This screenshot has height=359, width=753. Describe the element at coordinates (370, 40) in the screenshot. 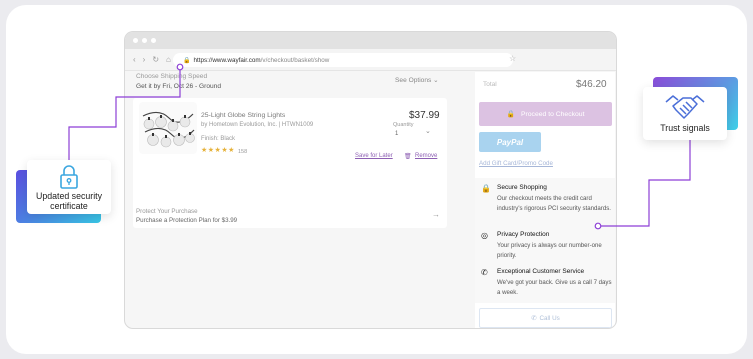

I see `browser-titlebar` at that location.